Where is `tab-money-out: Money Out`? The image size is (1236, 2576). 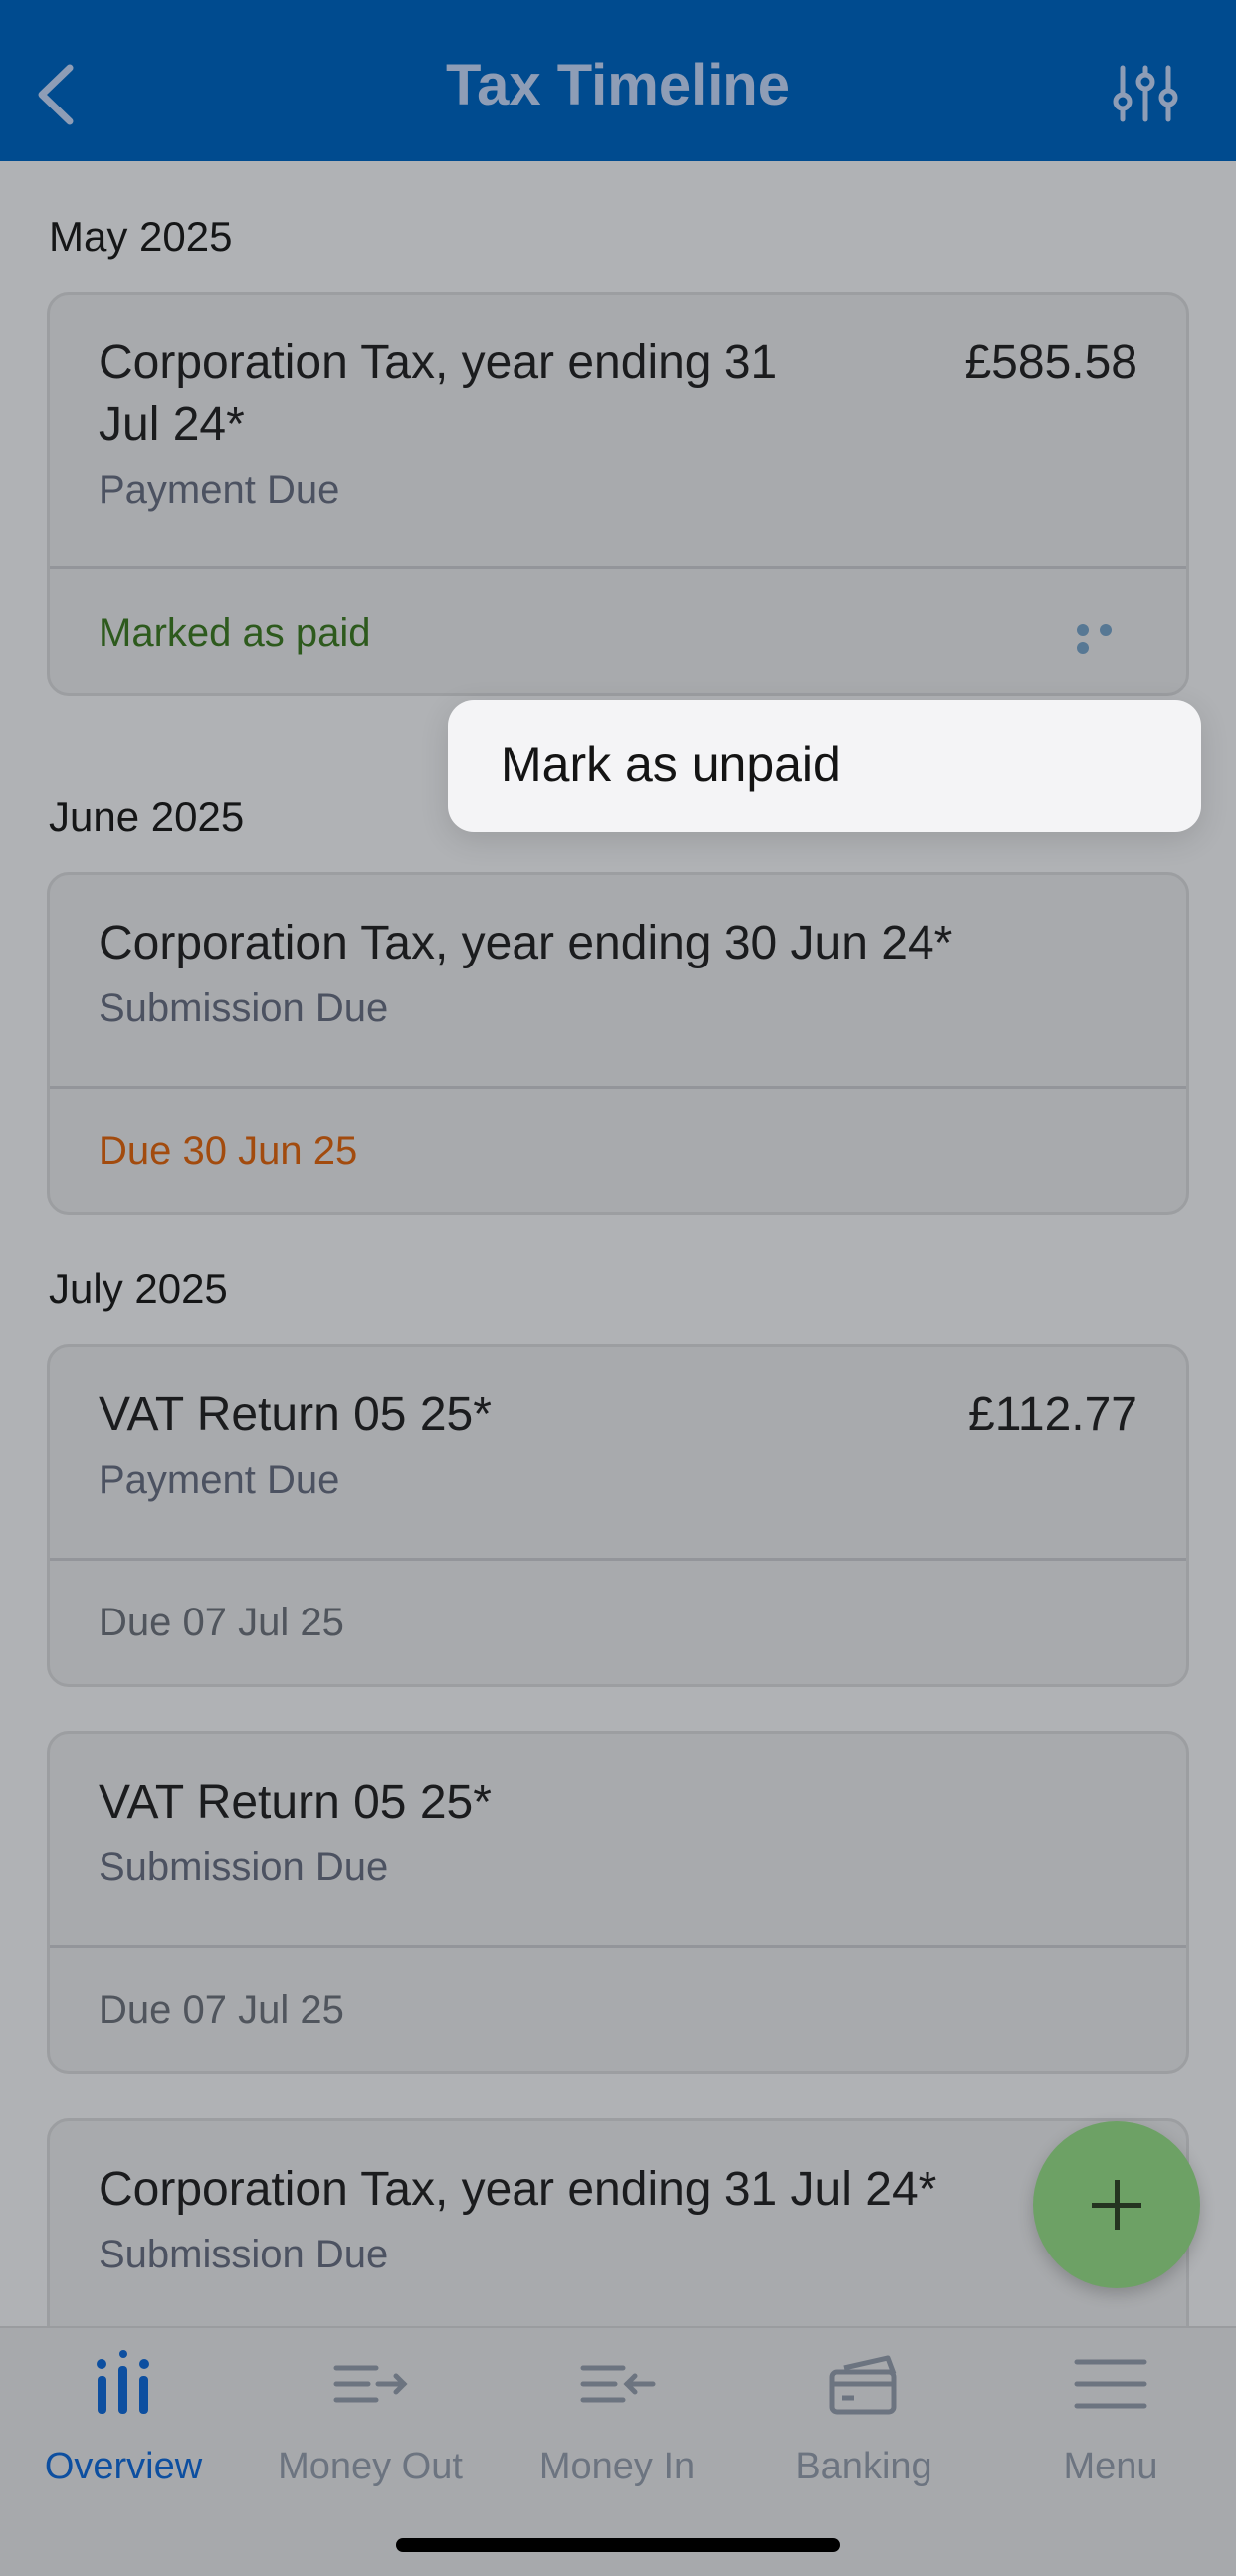 tab-money-out: Money Out is located at coordinates (370, 2417).